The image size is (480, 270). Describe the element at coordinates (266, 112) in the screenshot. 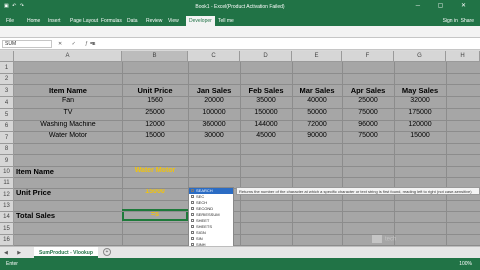

I see `table-cell: 150000` at that location.